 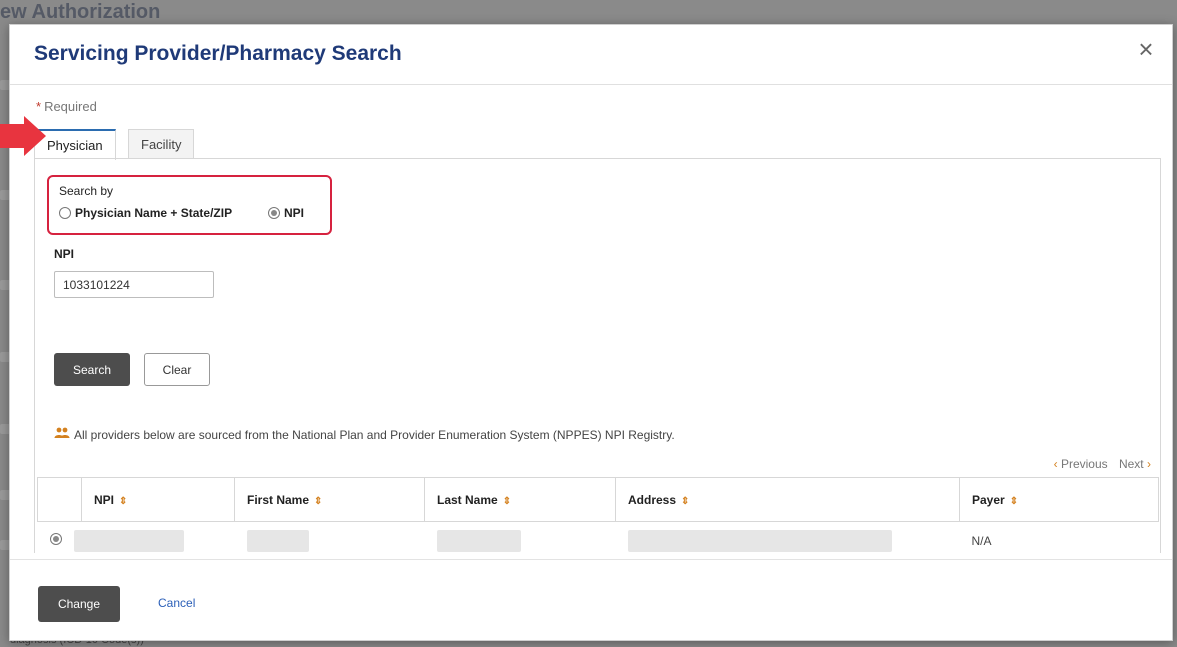 What do you see at coordinates (591, 55) in the screenshot?
I see `modal-header: Servicing Provider/Pharmacy Search ×` at bounding box center [591, 55].